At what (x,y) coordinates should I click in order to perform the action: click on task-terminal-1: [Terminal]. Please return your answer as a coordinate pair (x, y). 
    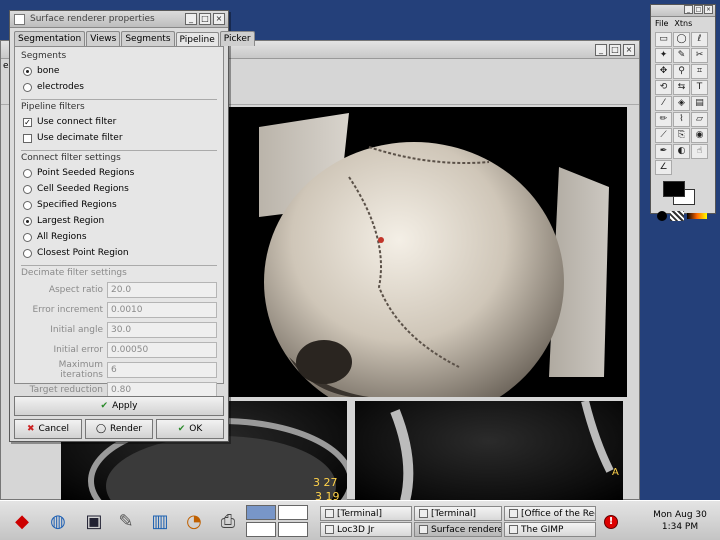
    Looking at the image, I should click on (366, 513).